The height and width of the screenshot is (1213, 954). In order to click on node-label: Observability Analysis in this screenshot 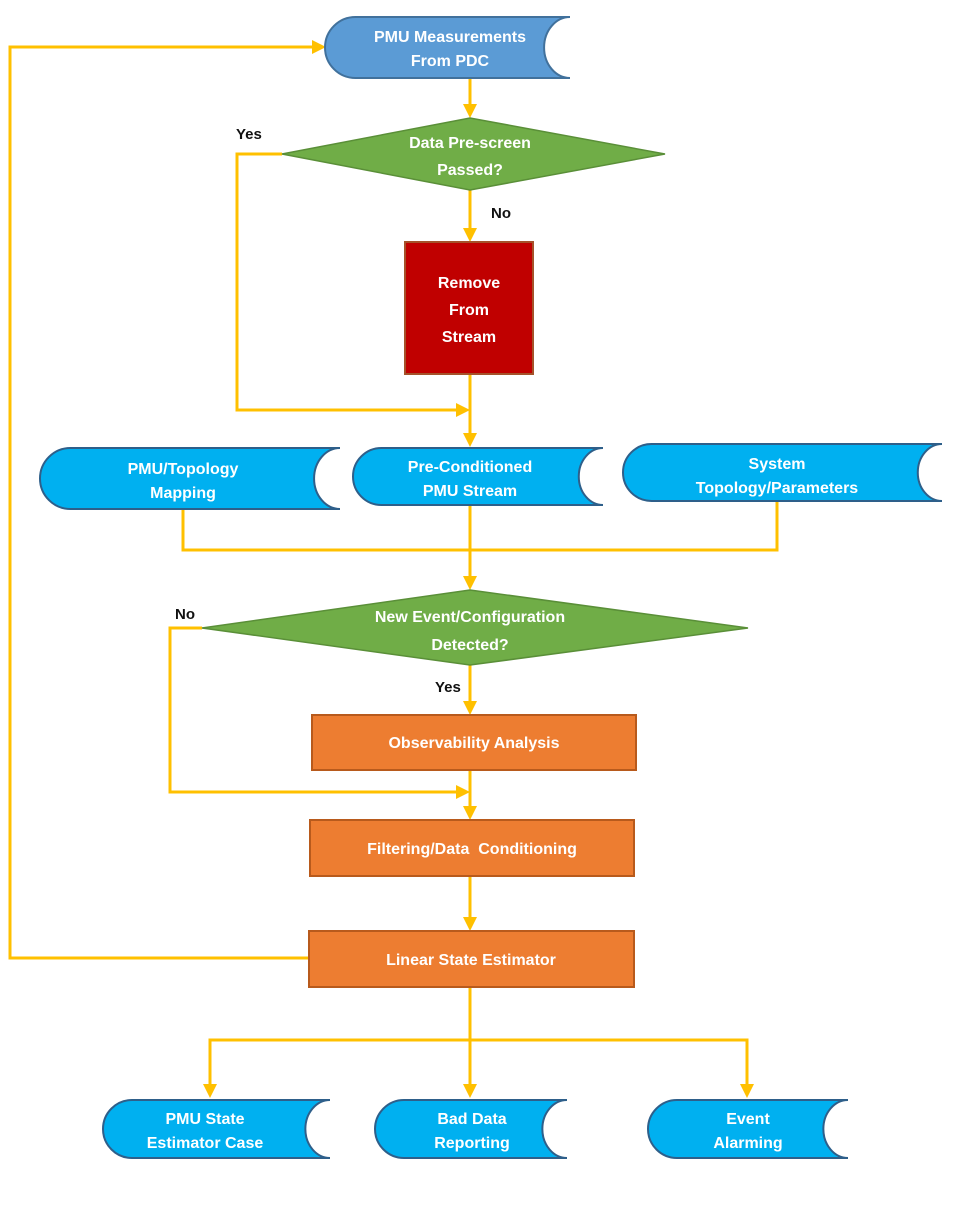, I will do `click(473, 743)`.